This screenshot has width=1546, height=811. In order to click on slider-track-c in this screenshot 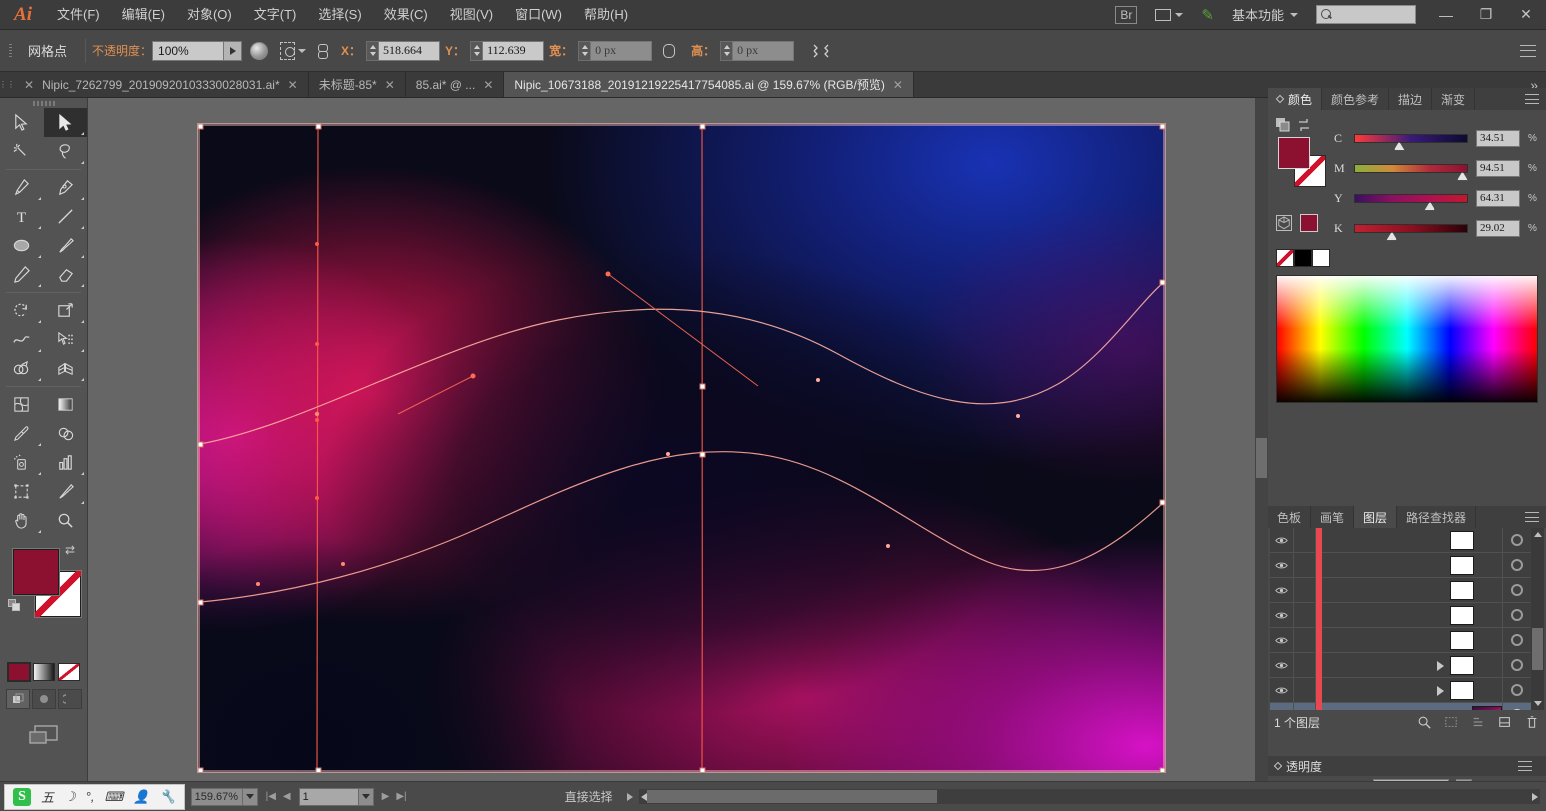, I will do `click(1411, 142)`.